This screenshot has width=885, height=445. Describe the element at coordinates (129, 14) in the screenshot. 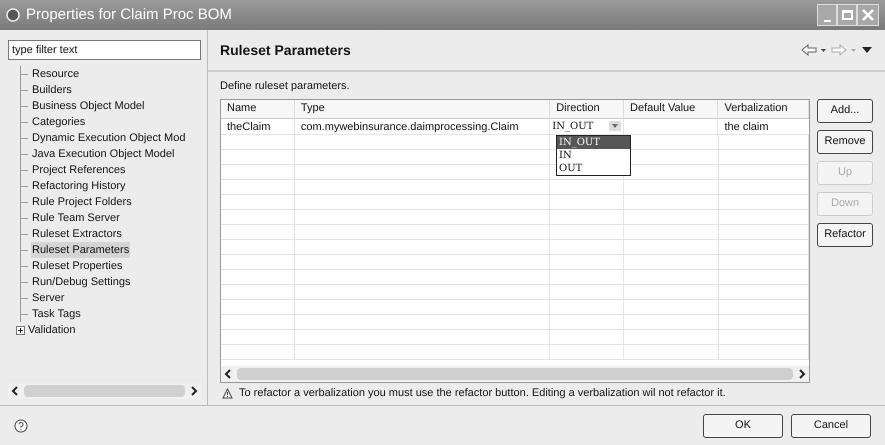

I see `window-title: Properties for Claim Proc BOM` at that location.